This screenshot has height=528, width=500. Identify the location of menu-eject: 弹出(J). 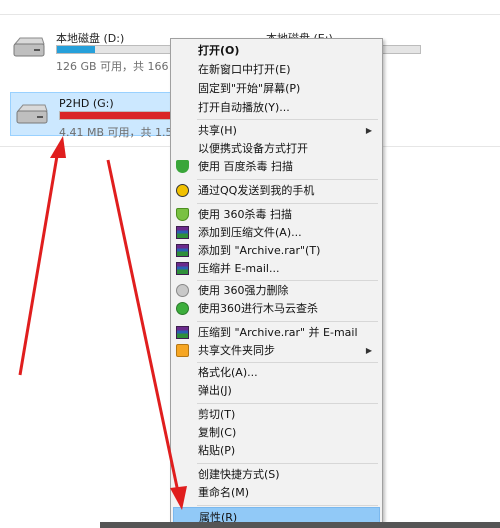
(276, 390).